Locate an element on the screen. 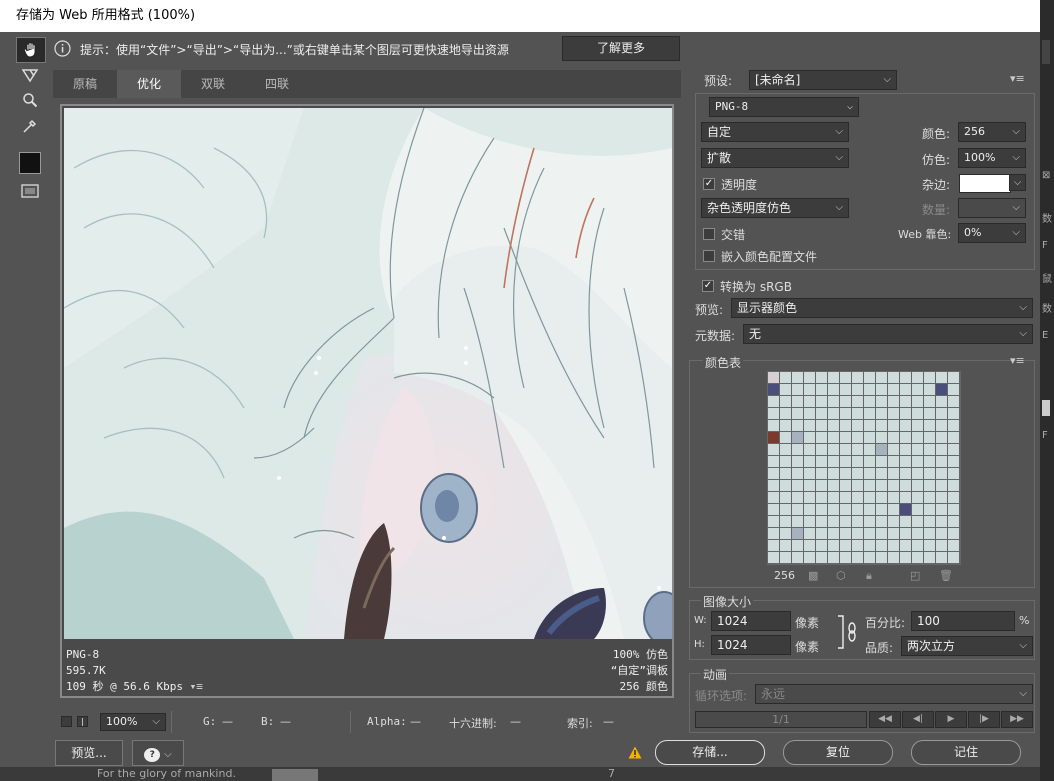 The width and height of the screenshot is (1054, 781). link-icon is located at coordinates (847, 632).